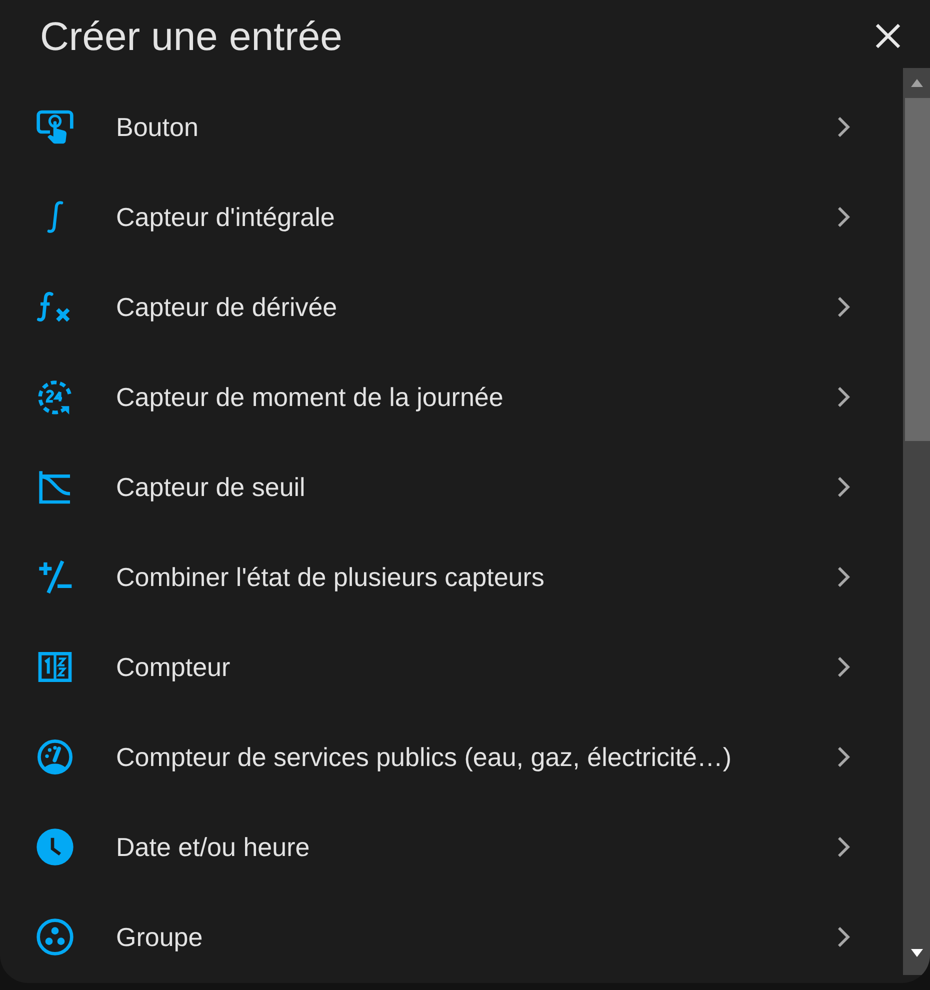 The height and width of the screenshot is (990, 930). What do you see at coordinates (55, 937) in the screenshot?
I see `three-dots-circle-icon` at bounding box center [55, 937].